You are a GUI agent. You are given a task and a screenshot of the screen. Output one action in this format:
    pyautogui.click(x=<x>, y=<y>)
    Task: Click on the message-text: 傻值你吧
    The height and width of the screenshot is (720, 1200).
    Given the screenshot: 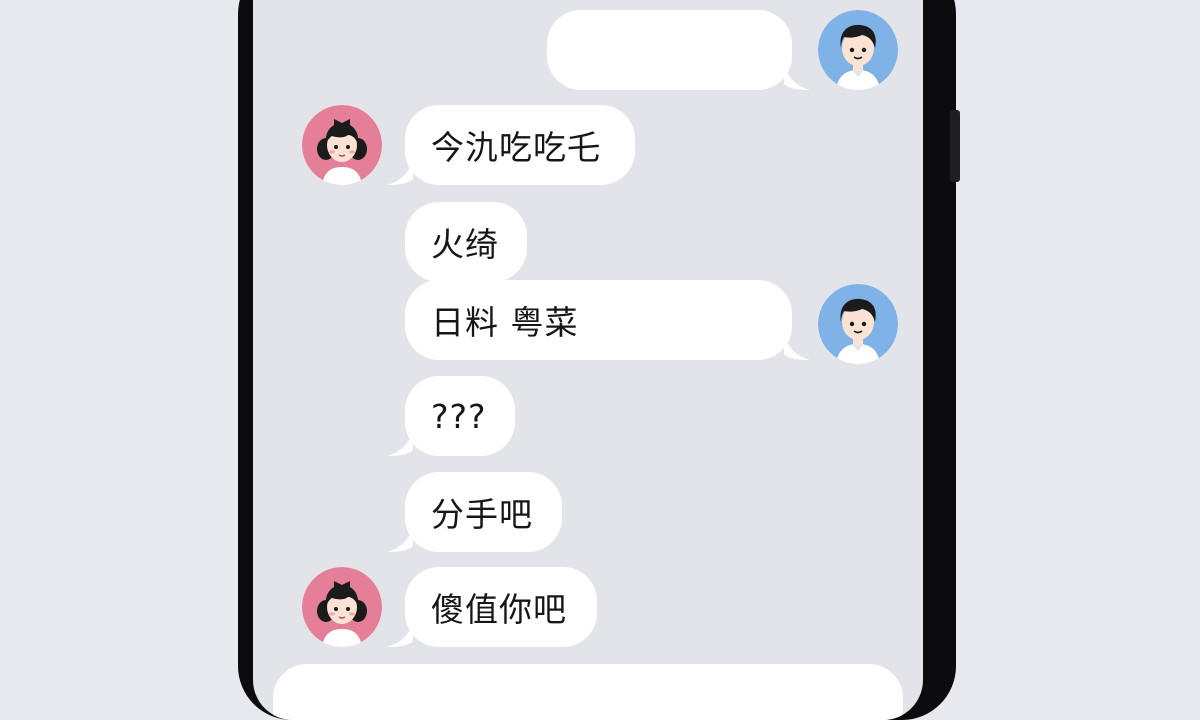 What is the action you would take?
    pyautogui.click(x=499, y=609)
    